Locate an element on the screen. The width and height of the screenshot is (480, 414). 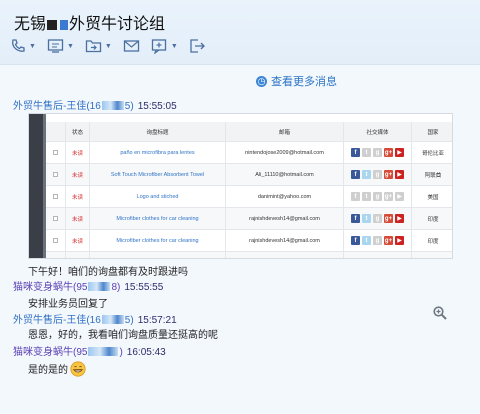
country-text: 智利 is located at coordinates (432, 259).